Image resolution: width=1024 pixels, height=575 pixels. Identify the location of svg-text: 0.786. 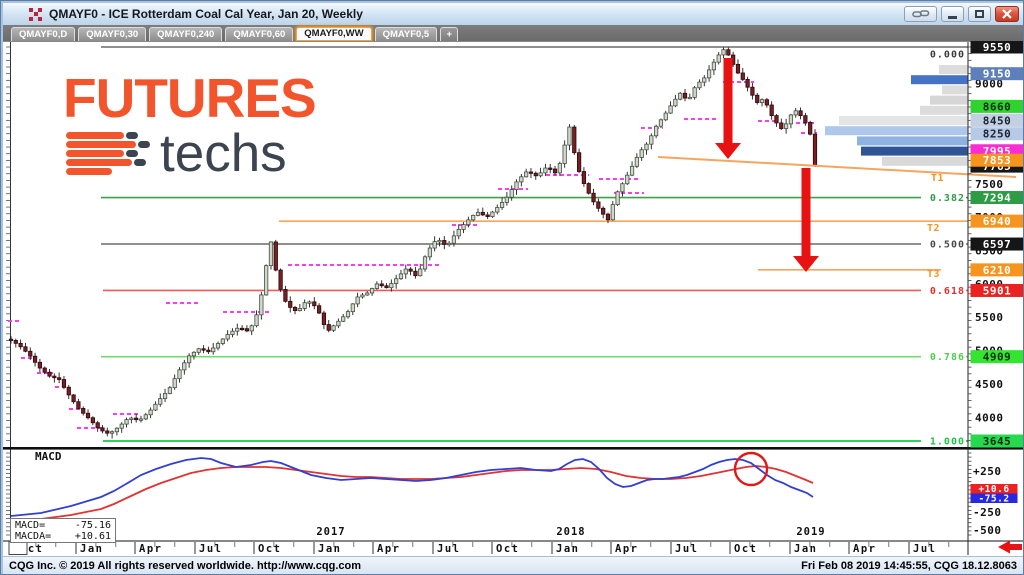
(947, 357).